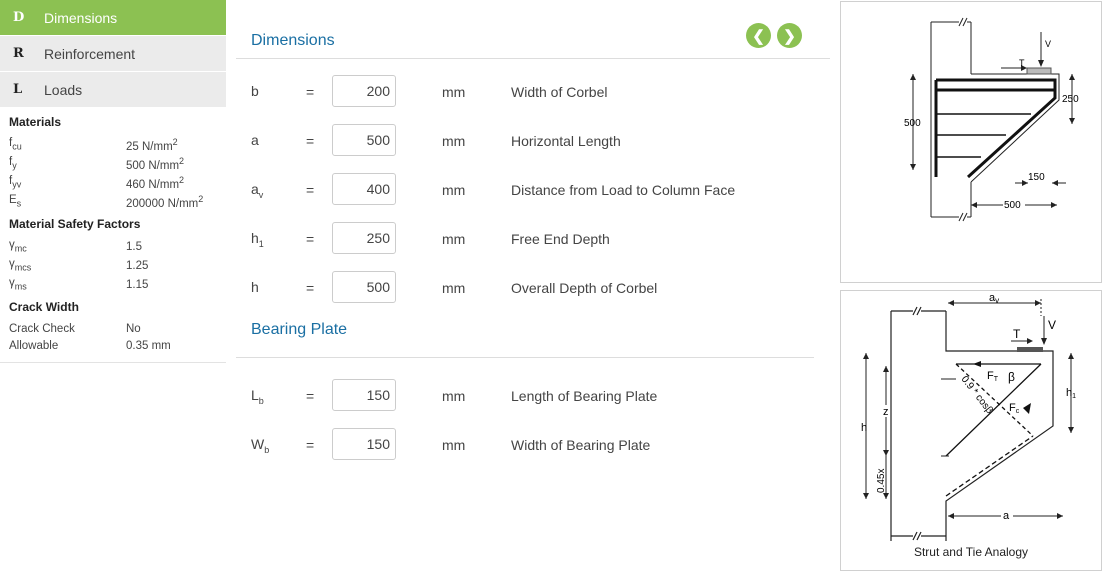 The image size is (1102, 574). What do you see at coordinates (113, 54) in the screenshot?
I see `sidebar-item-reinforcement: R Reinforcement` at bounding box center [113, 54].